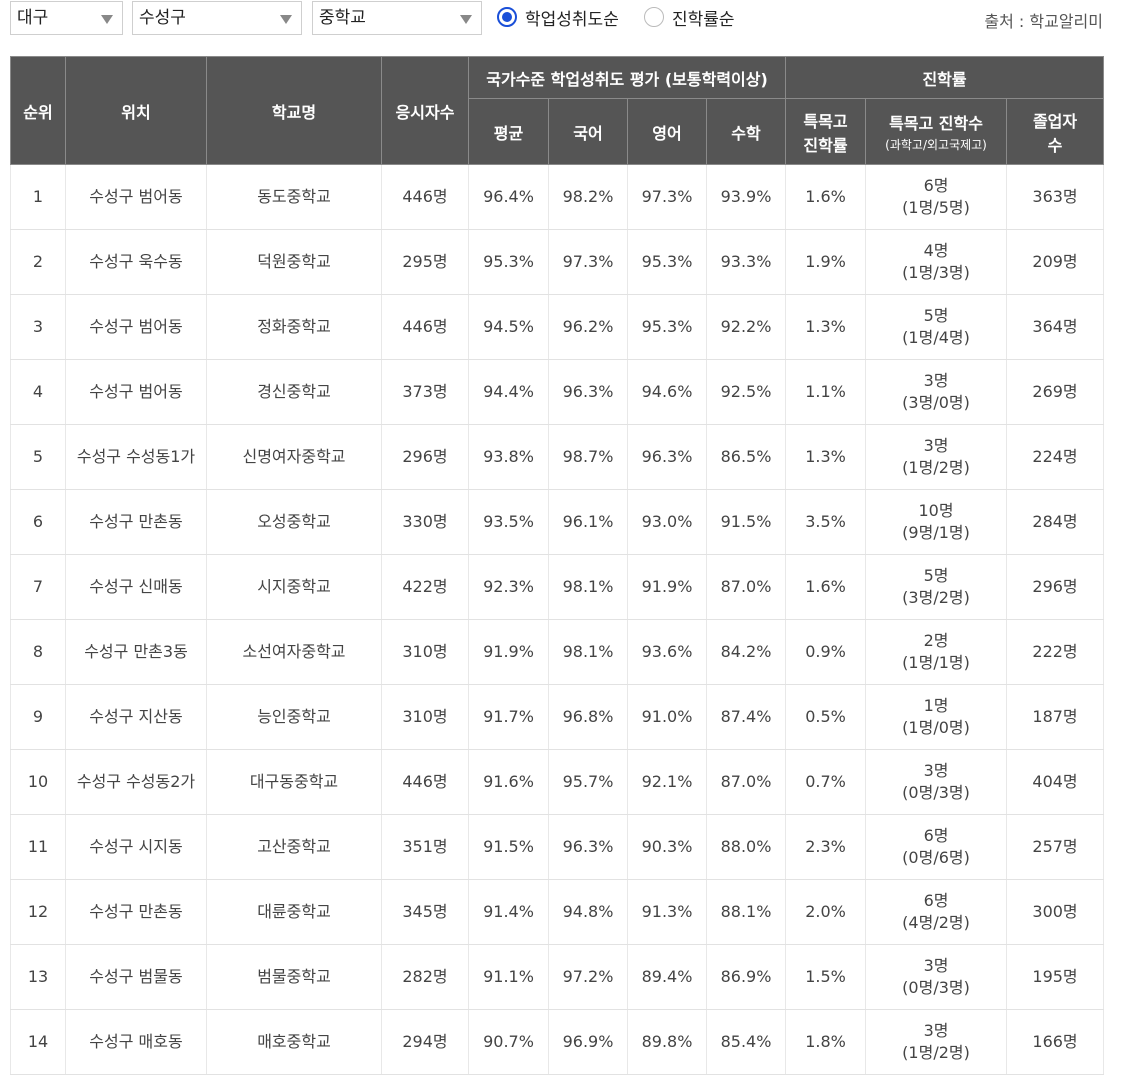  I want to click on cell-school: 소선여자중학교, so click(294, 652).